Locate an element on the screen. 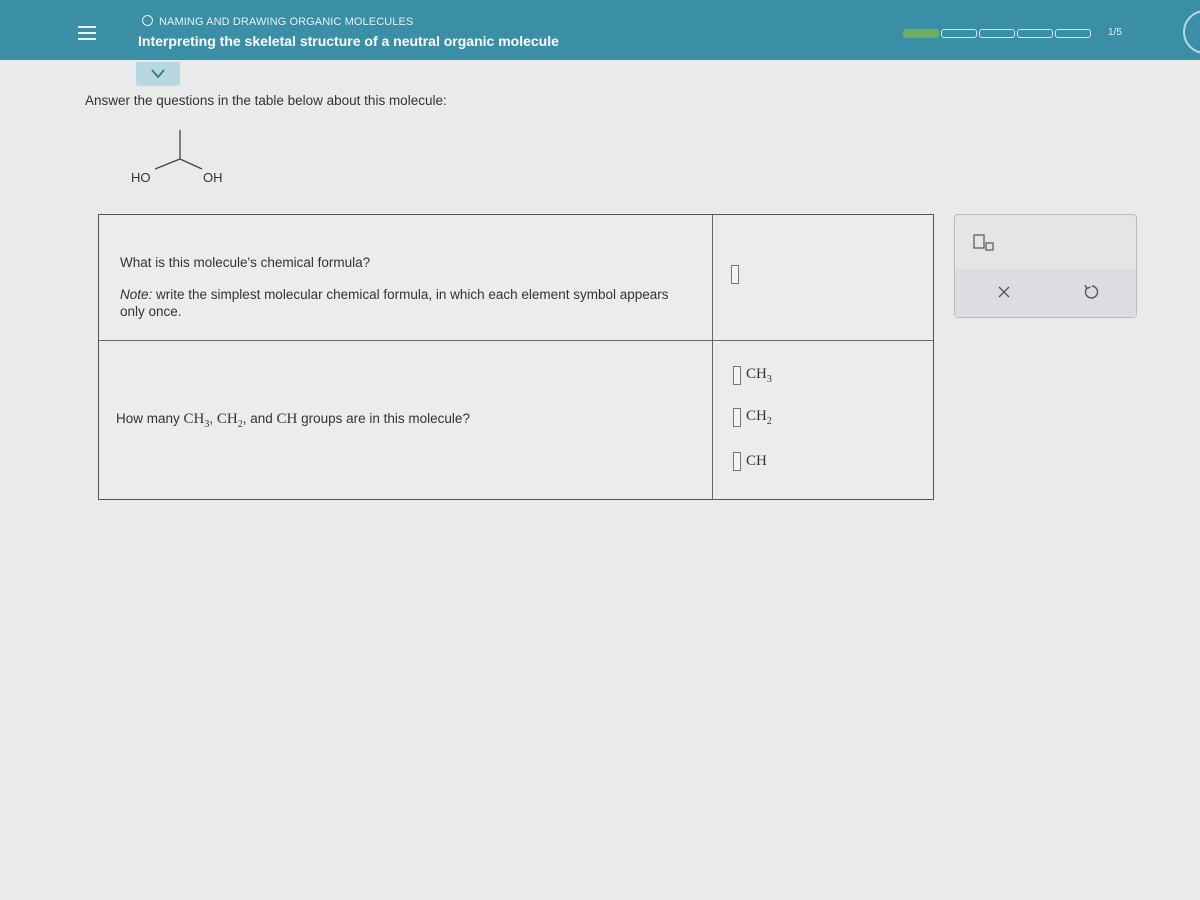 The height and width of the screenshot is (900, 1200). ch2-text: CH is located at coordinates (227, 419).